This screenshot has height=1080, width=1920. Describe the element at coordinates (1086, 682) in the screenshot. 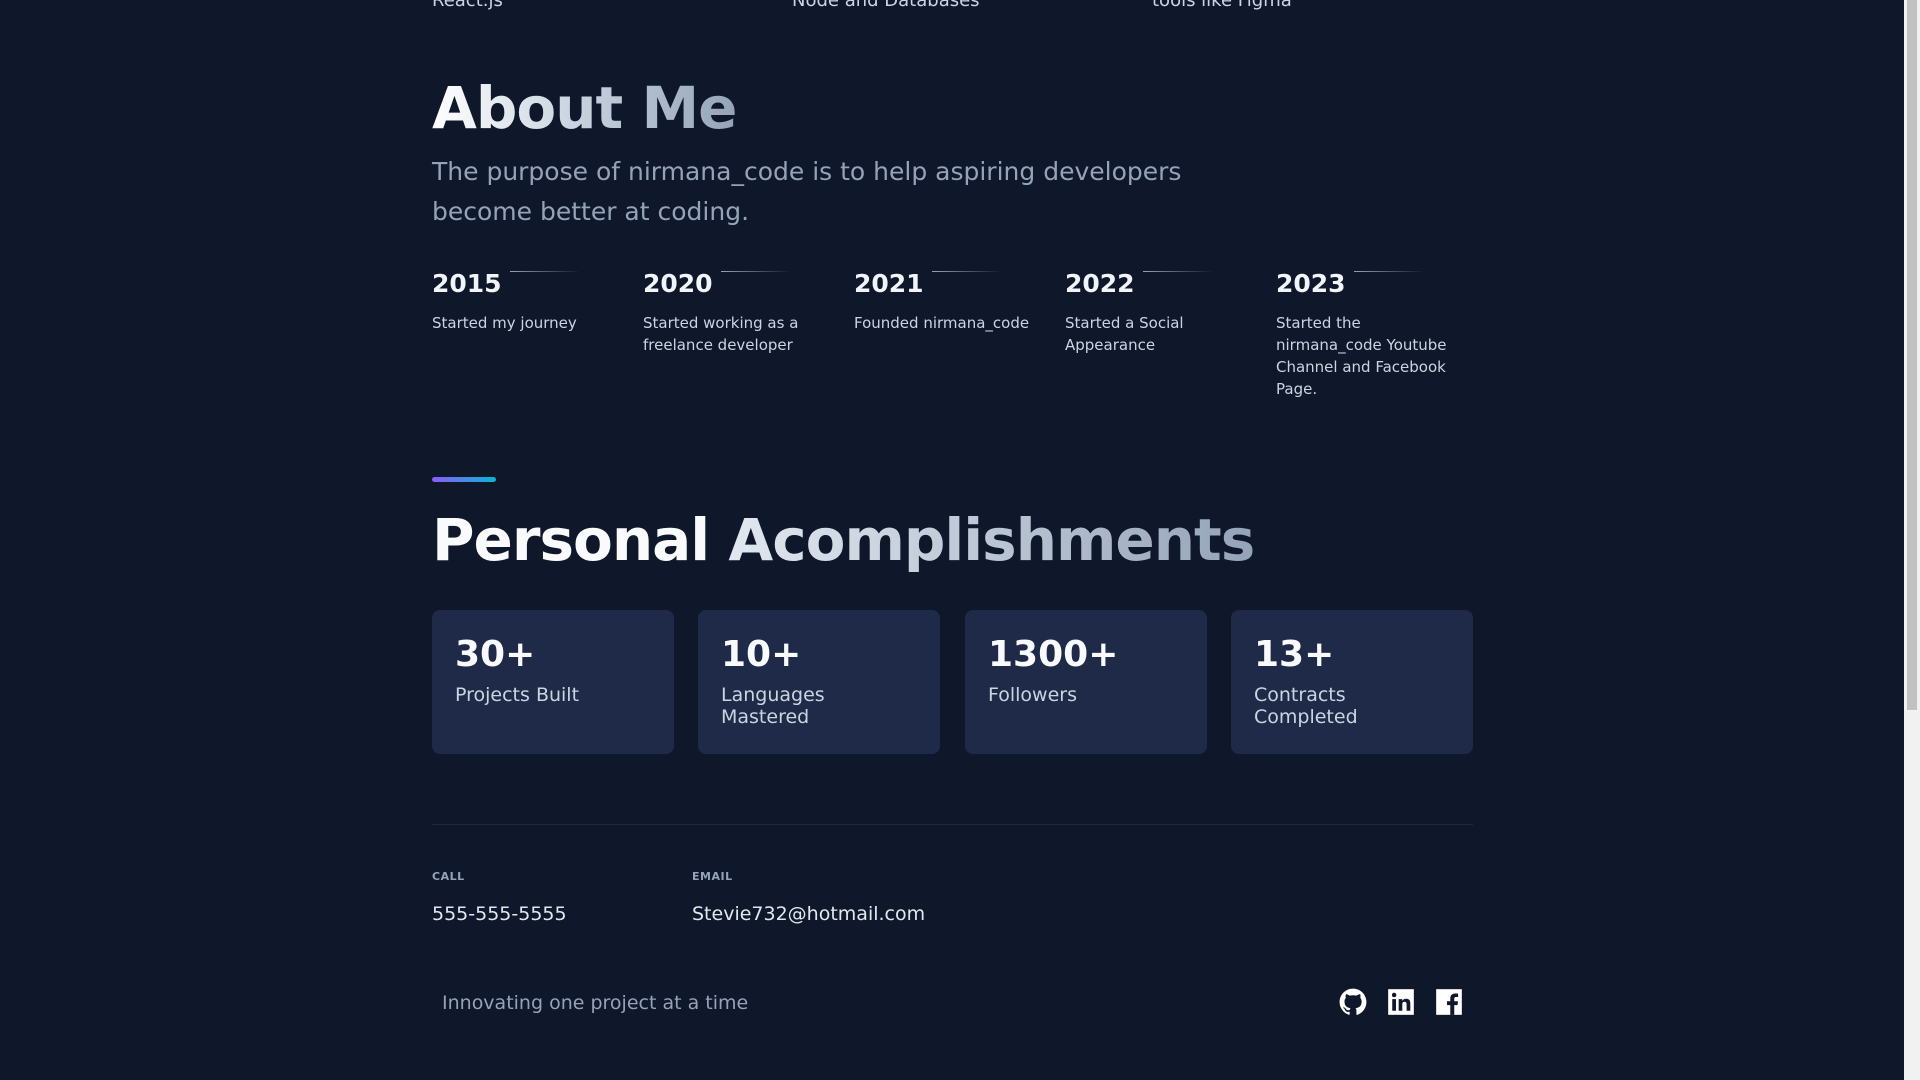

I see `stat-card: 1300+ Followers` at that location.